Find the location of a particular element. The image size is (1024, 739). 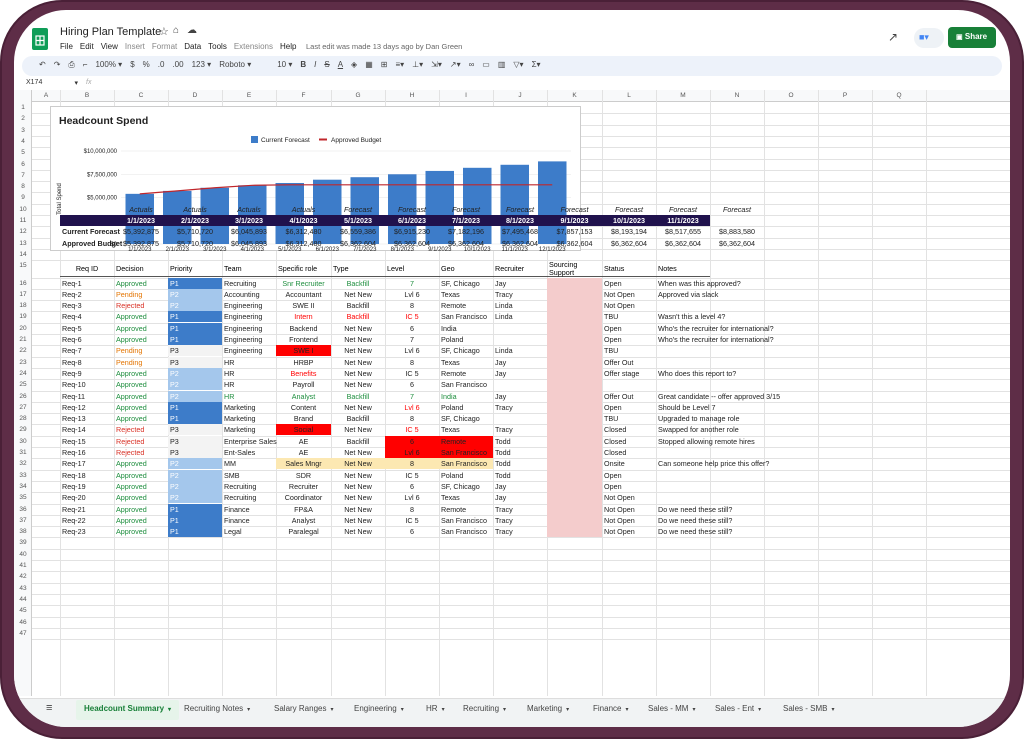

table-header: Specific role is located at coordinates (303, 269).